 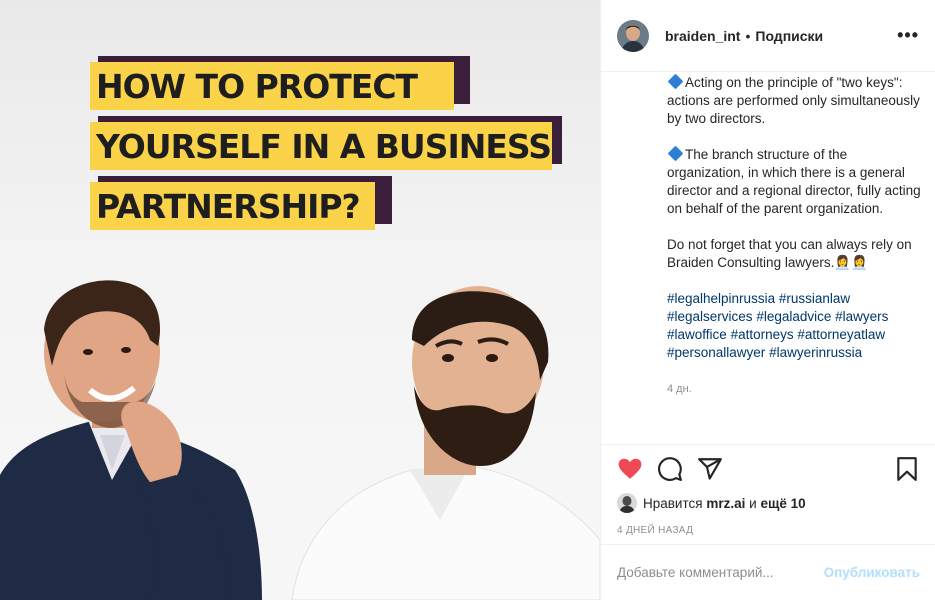 I want to click on actions-section: Нравится mrz.ai и ещё 10 4 ДНЕЙ НАЗАД, so click(x=768, y=490).